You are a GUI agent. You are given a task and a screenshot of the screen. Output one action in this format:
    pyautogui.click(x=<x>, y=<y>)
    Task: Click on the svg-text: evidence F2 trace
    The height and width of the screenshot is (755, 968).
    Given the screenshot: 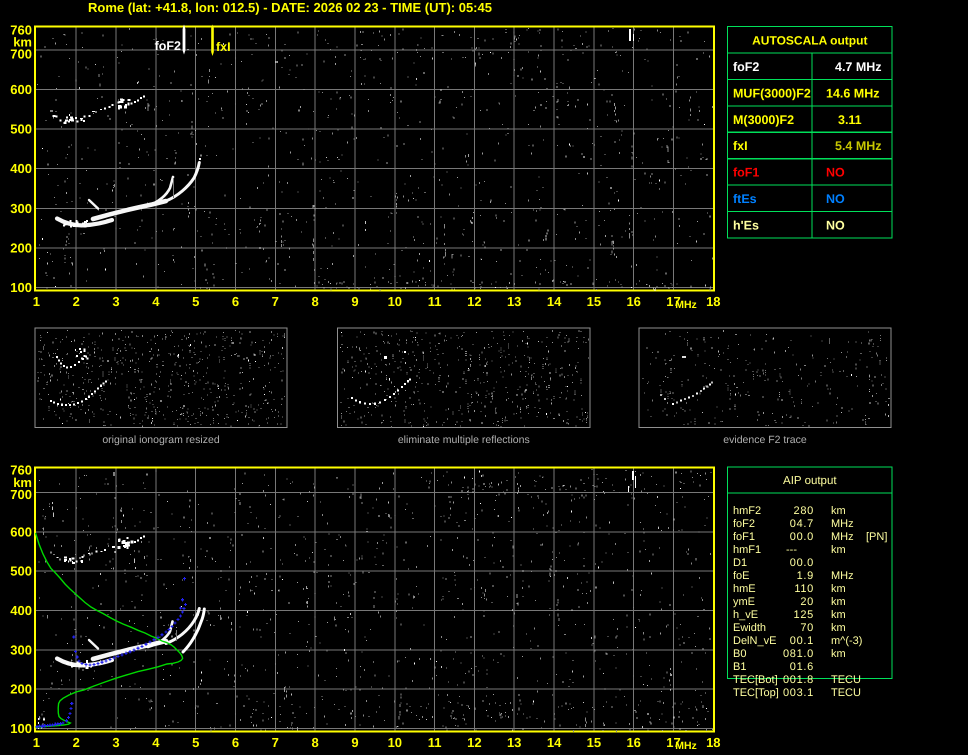 What is the action you would take?
    pyautogui.click(x=765, y=440)
    